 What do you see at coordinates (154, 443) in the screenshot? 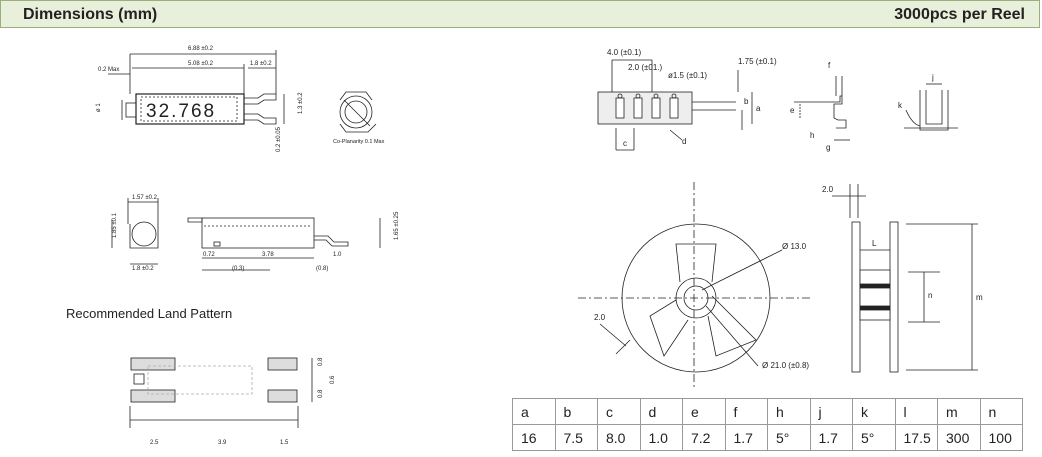
I see `land-w1: 2.5` at bounding box center [154, 443].